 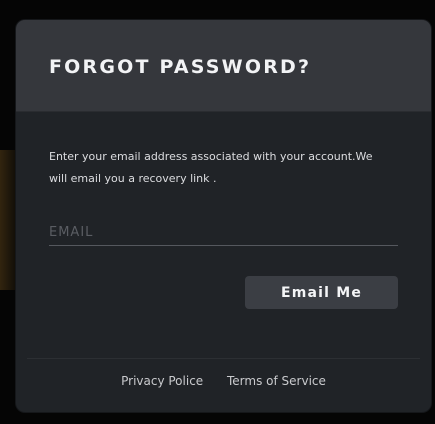 I want to click on privacy-policy-link: Privacy Police, so click(x=162, y=381).